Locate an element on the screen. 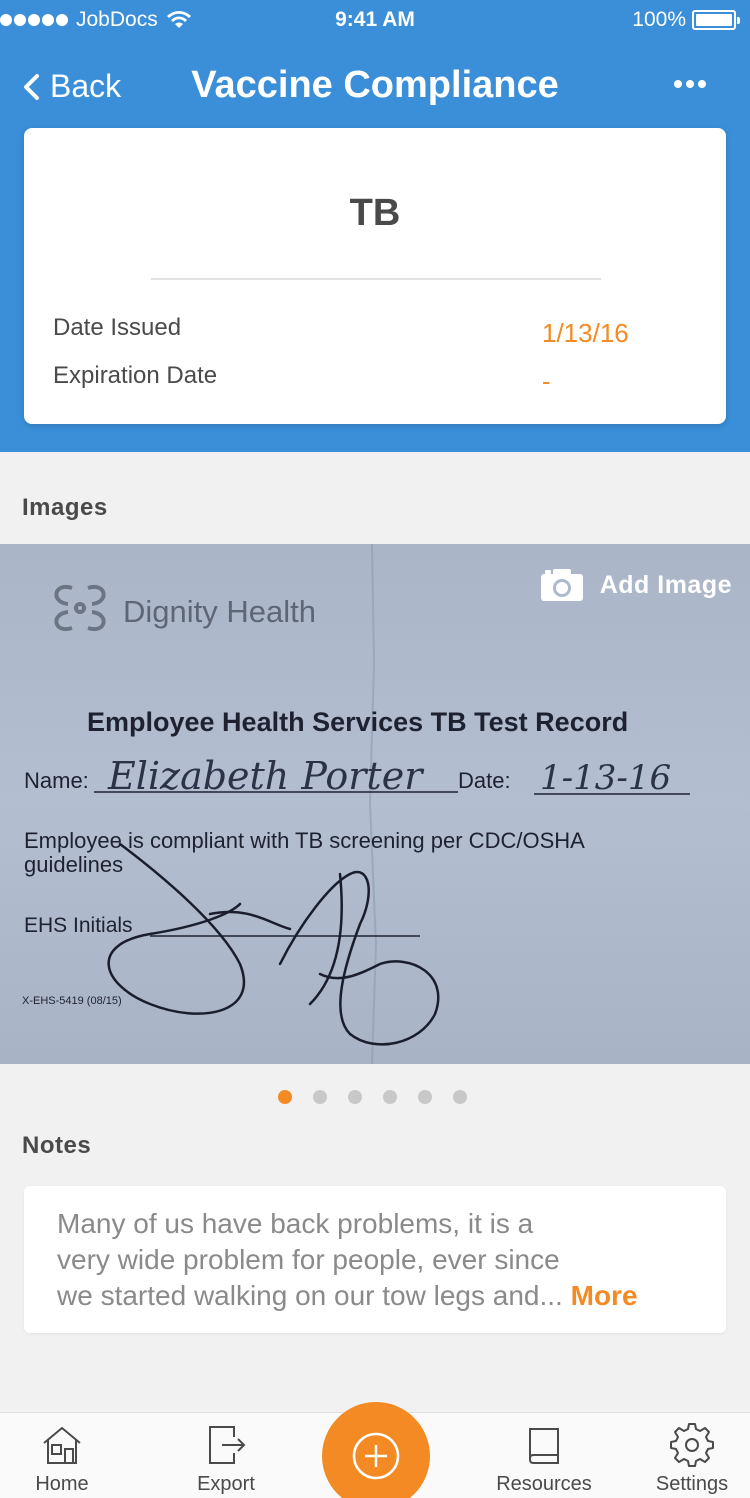 The image size is (750, 1498). notes-section-label: Notes is located at coordinates (57, 1145).